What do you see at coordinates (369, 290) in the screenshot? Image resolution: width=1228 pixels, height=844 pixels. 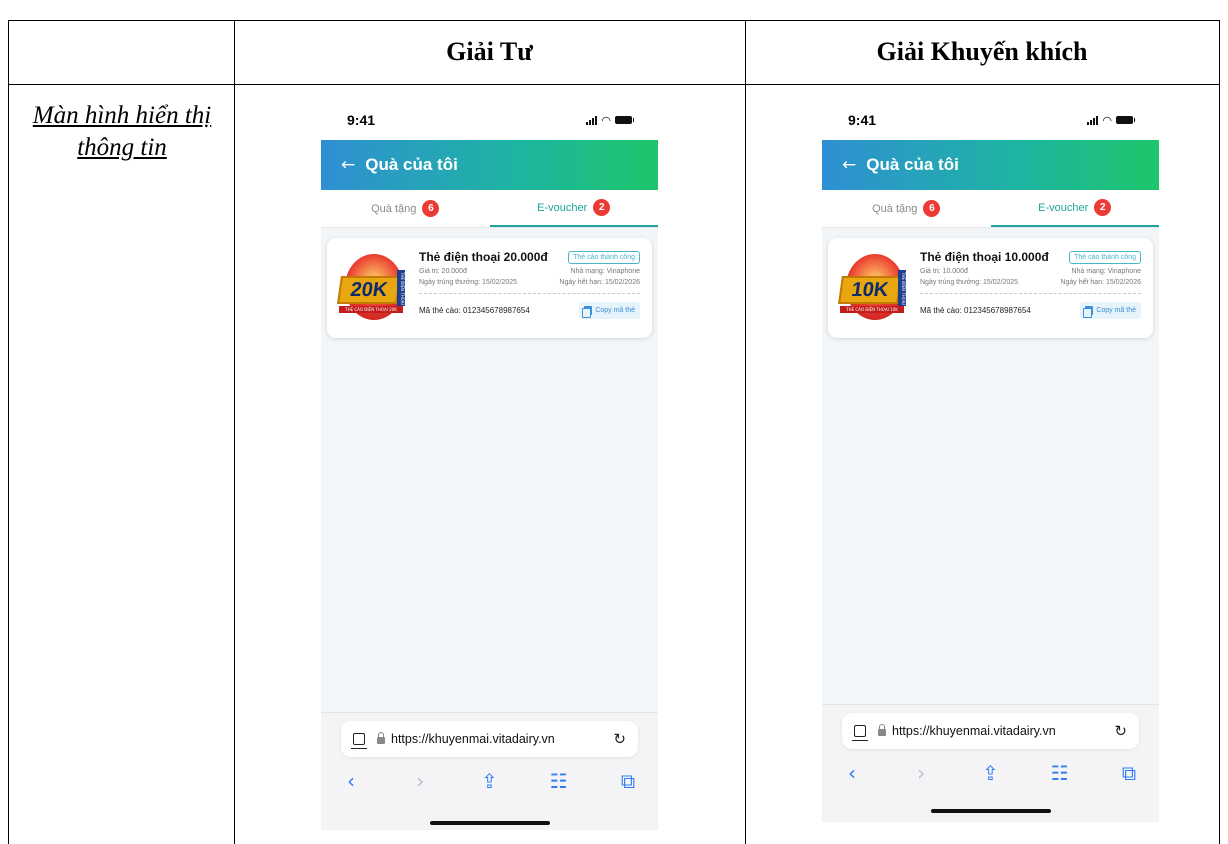 I see `thumb-amount: 20K` at bounding box center [369, 290].